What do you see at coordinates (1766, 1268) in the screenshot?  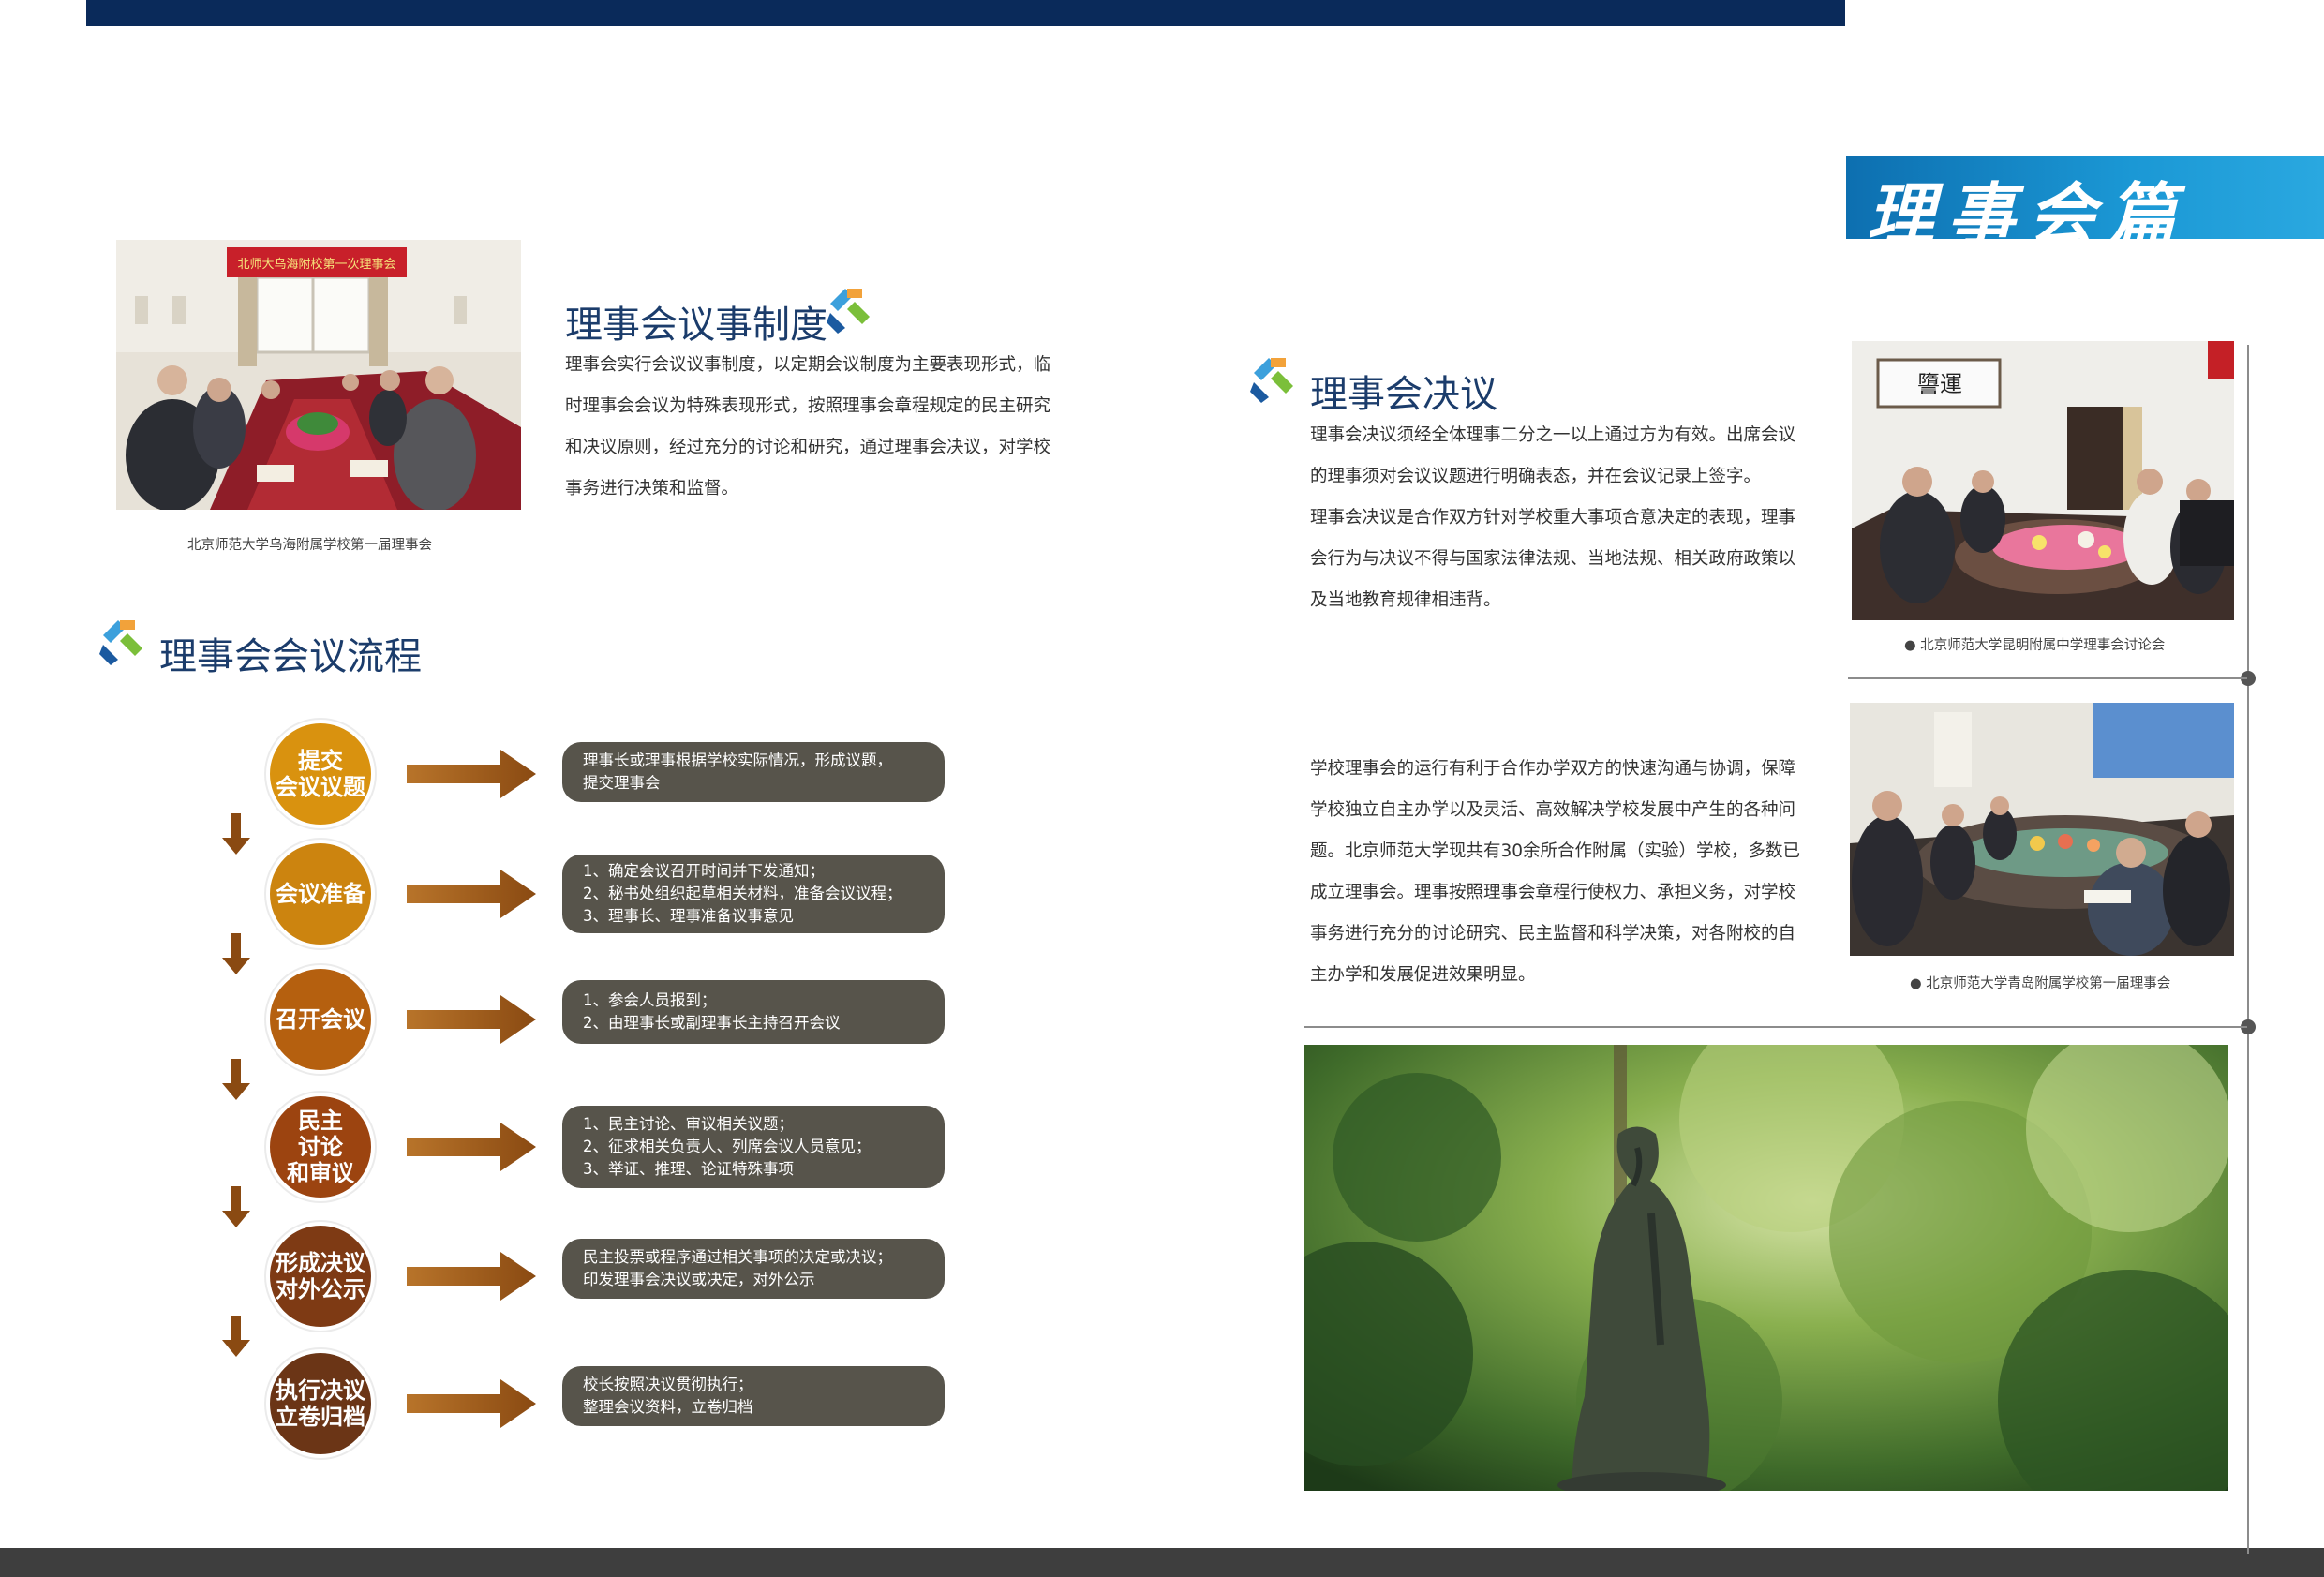 I see `confucius-statue-photo` at bounding box center [1766, 1268].